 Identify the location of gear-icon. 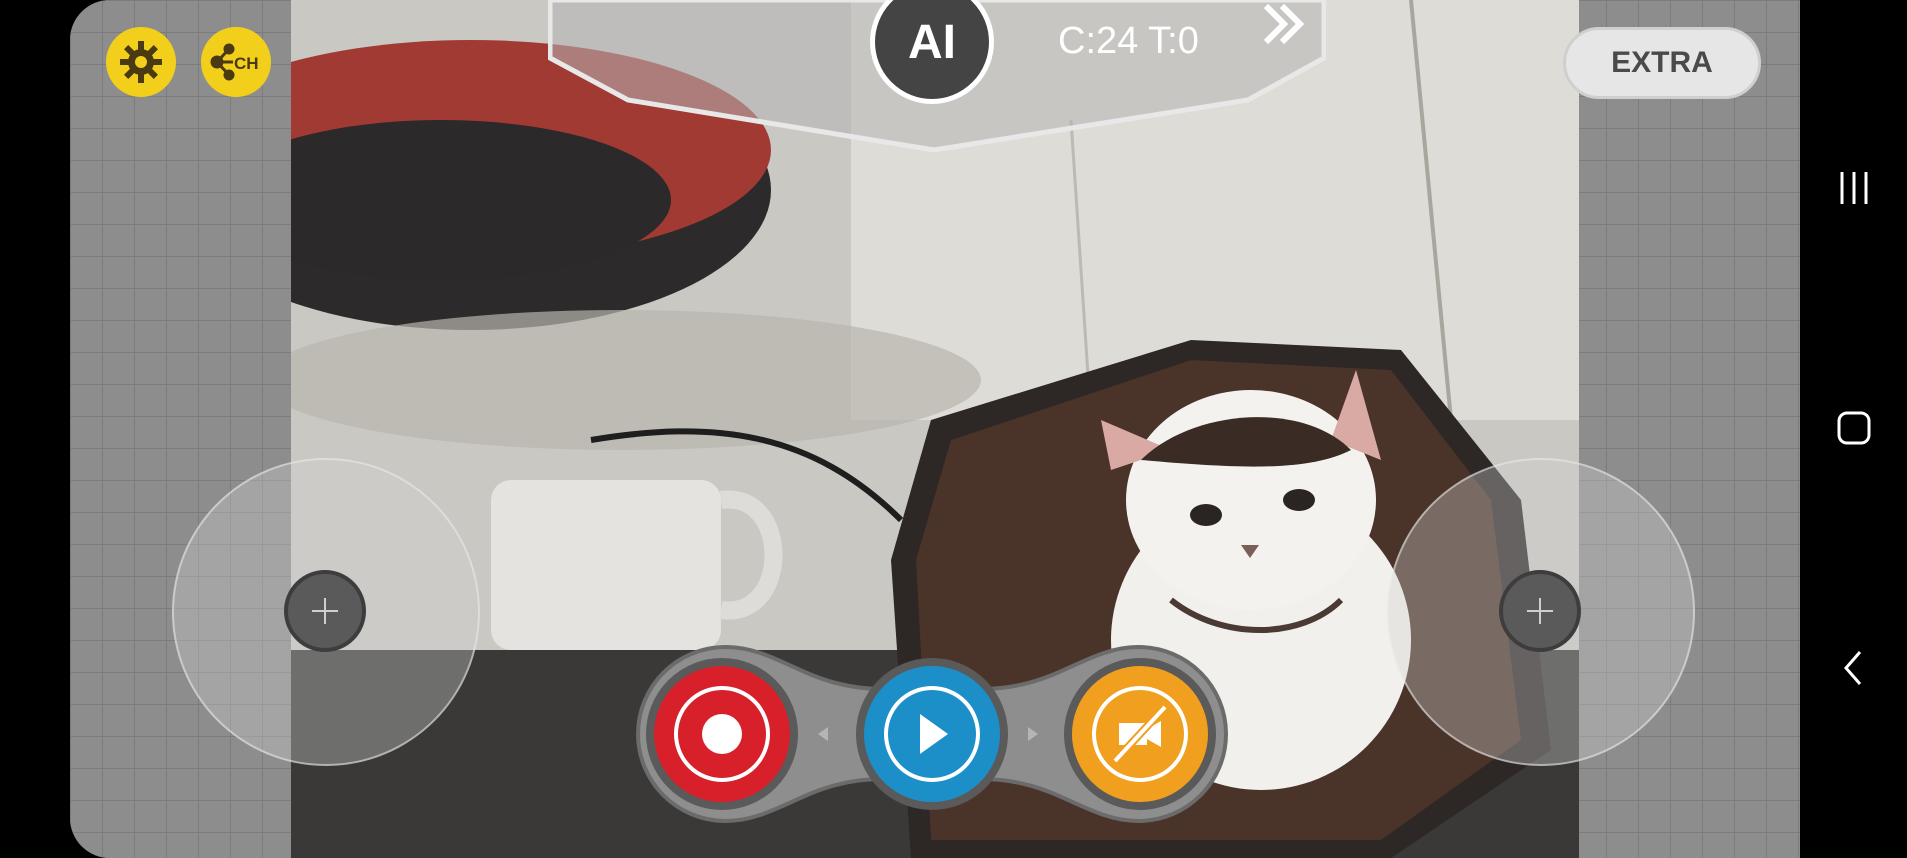
(141, 62).